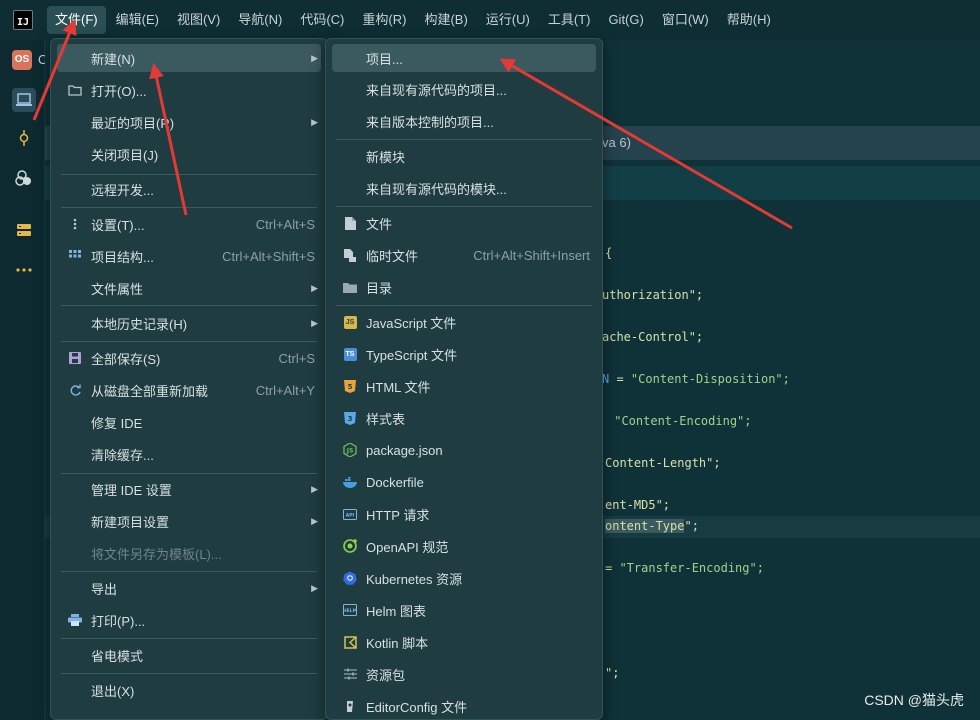 The image size is (980, 720). Describe the element at coordinates (24, 100) in the screenshot. I see `project-view-icon` at that location.